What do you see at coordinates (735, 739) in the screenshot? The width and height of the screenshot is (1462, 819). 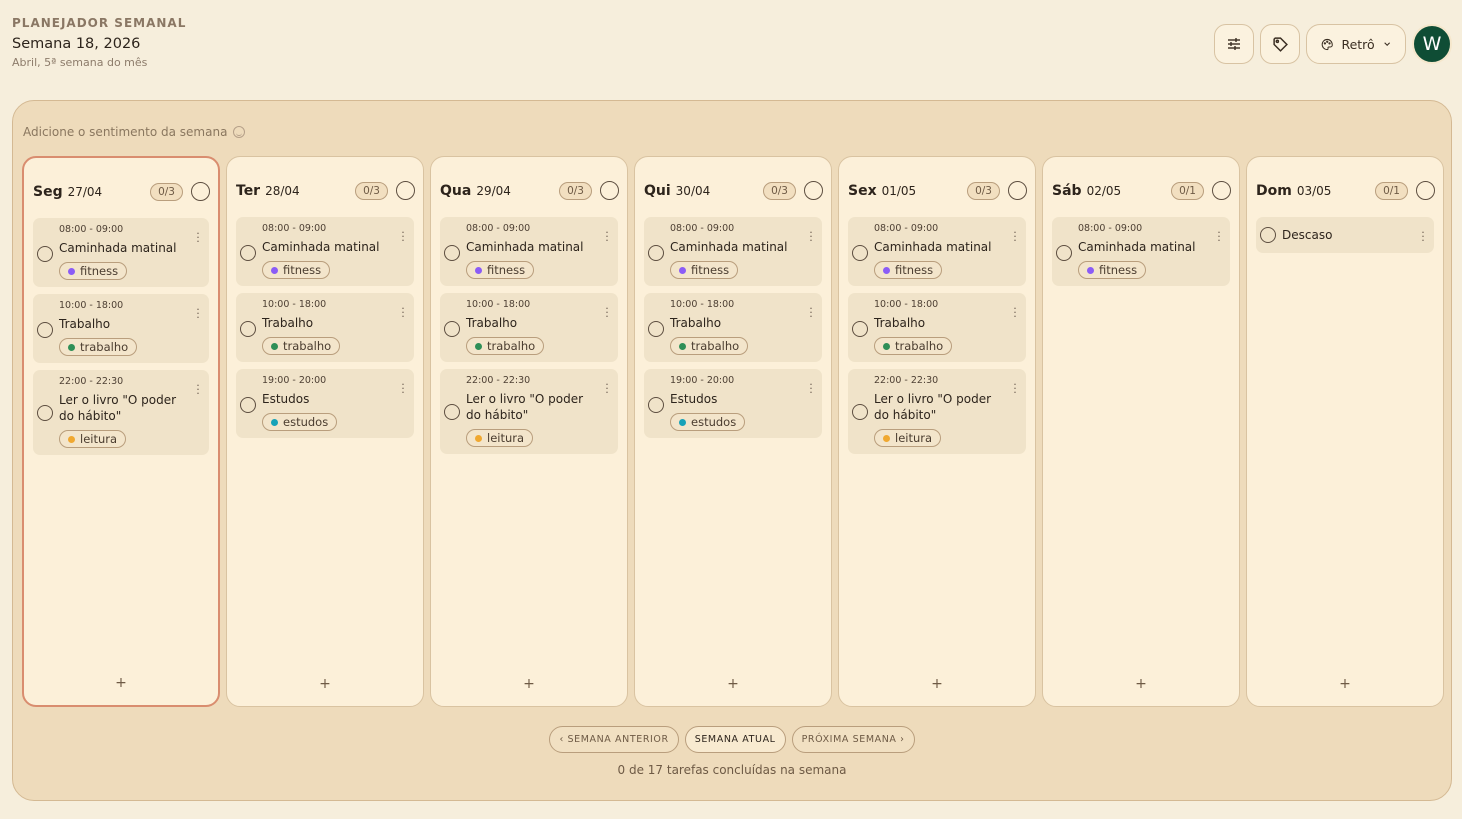 I see `current-week-button: SEMANA ATUAL` at bounding box center [735, 739].